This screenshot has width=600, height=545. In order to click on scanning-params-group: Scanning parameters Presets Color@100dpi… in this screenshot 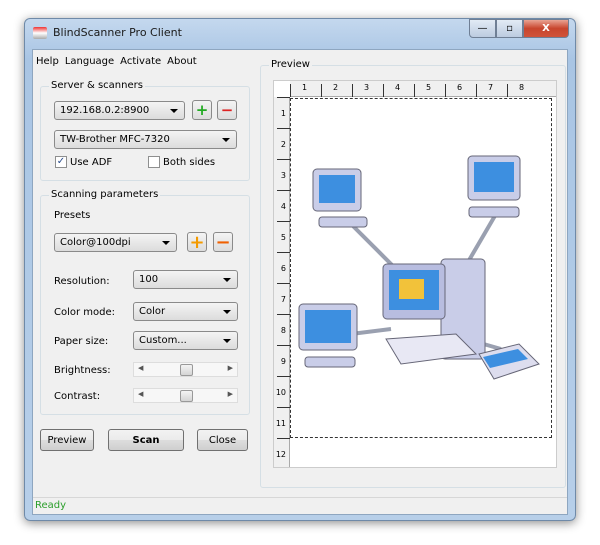, I will do `click(145, 302)`.